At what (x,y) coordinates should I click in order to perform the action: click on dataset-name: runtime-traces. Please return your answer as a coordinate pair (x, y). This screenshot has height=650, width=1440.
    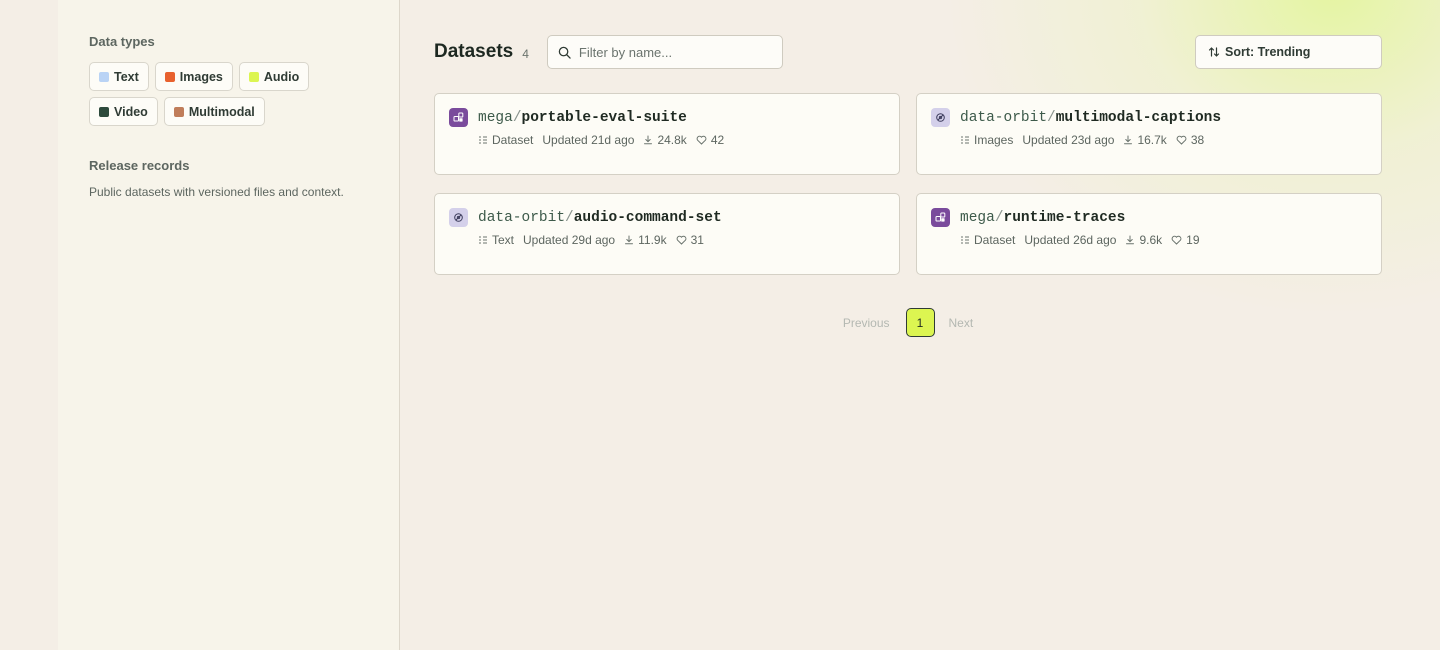
    Looking at the image, I should click on (1064, 217).